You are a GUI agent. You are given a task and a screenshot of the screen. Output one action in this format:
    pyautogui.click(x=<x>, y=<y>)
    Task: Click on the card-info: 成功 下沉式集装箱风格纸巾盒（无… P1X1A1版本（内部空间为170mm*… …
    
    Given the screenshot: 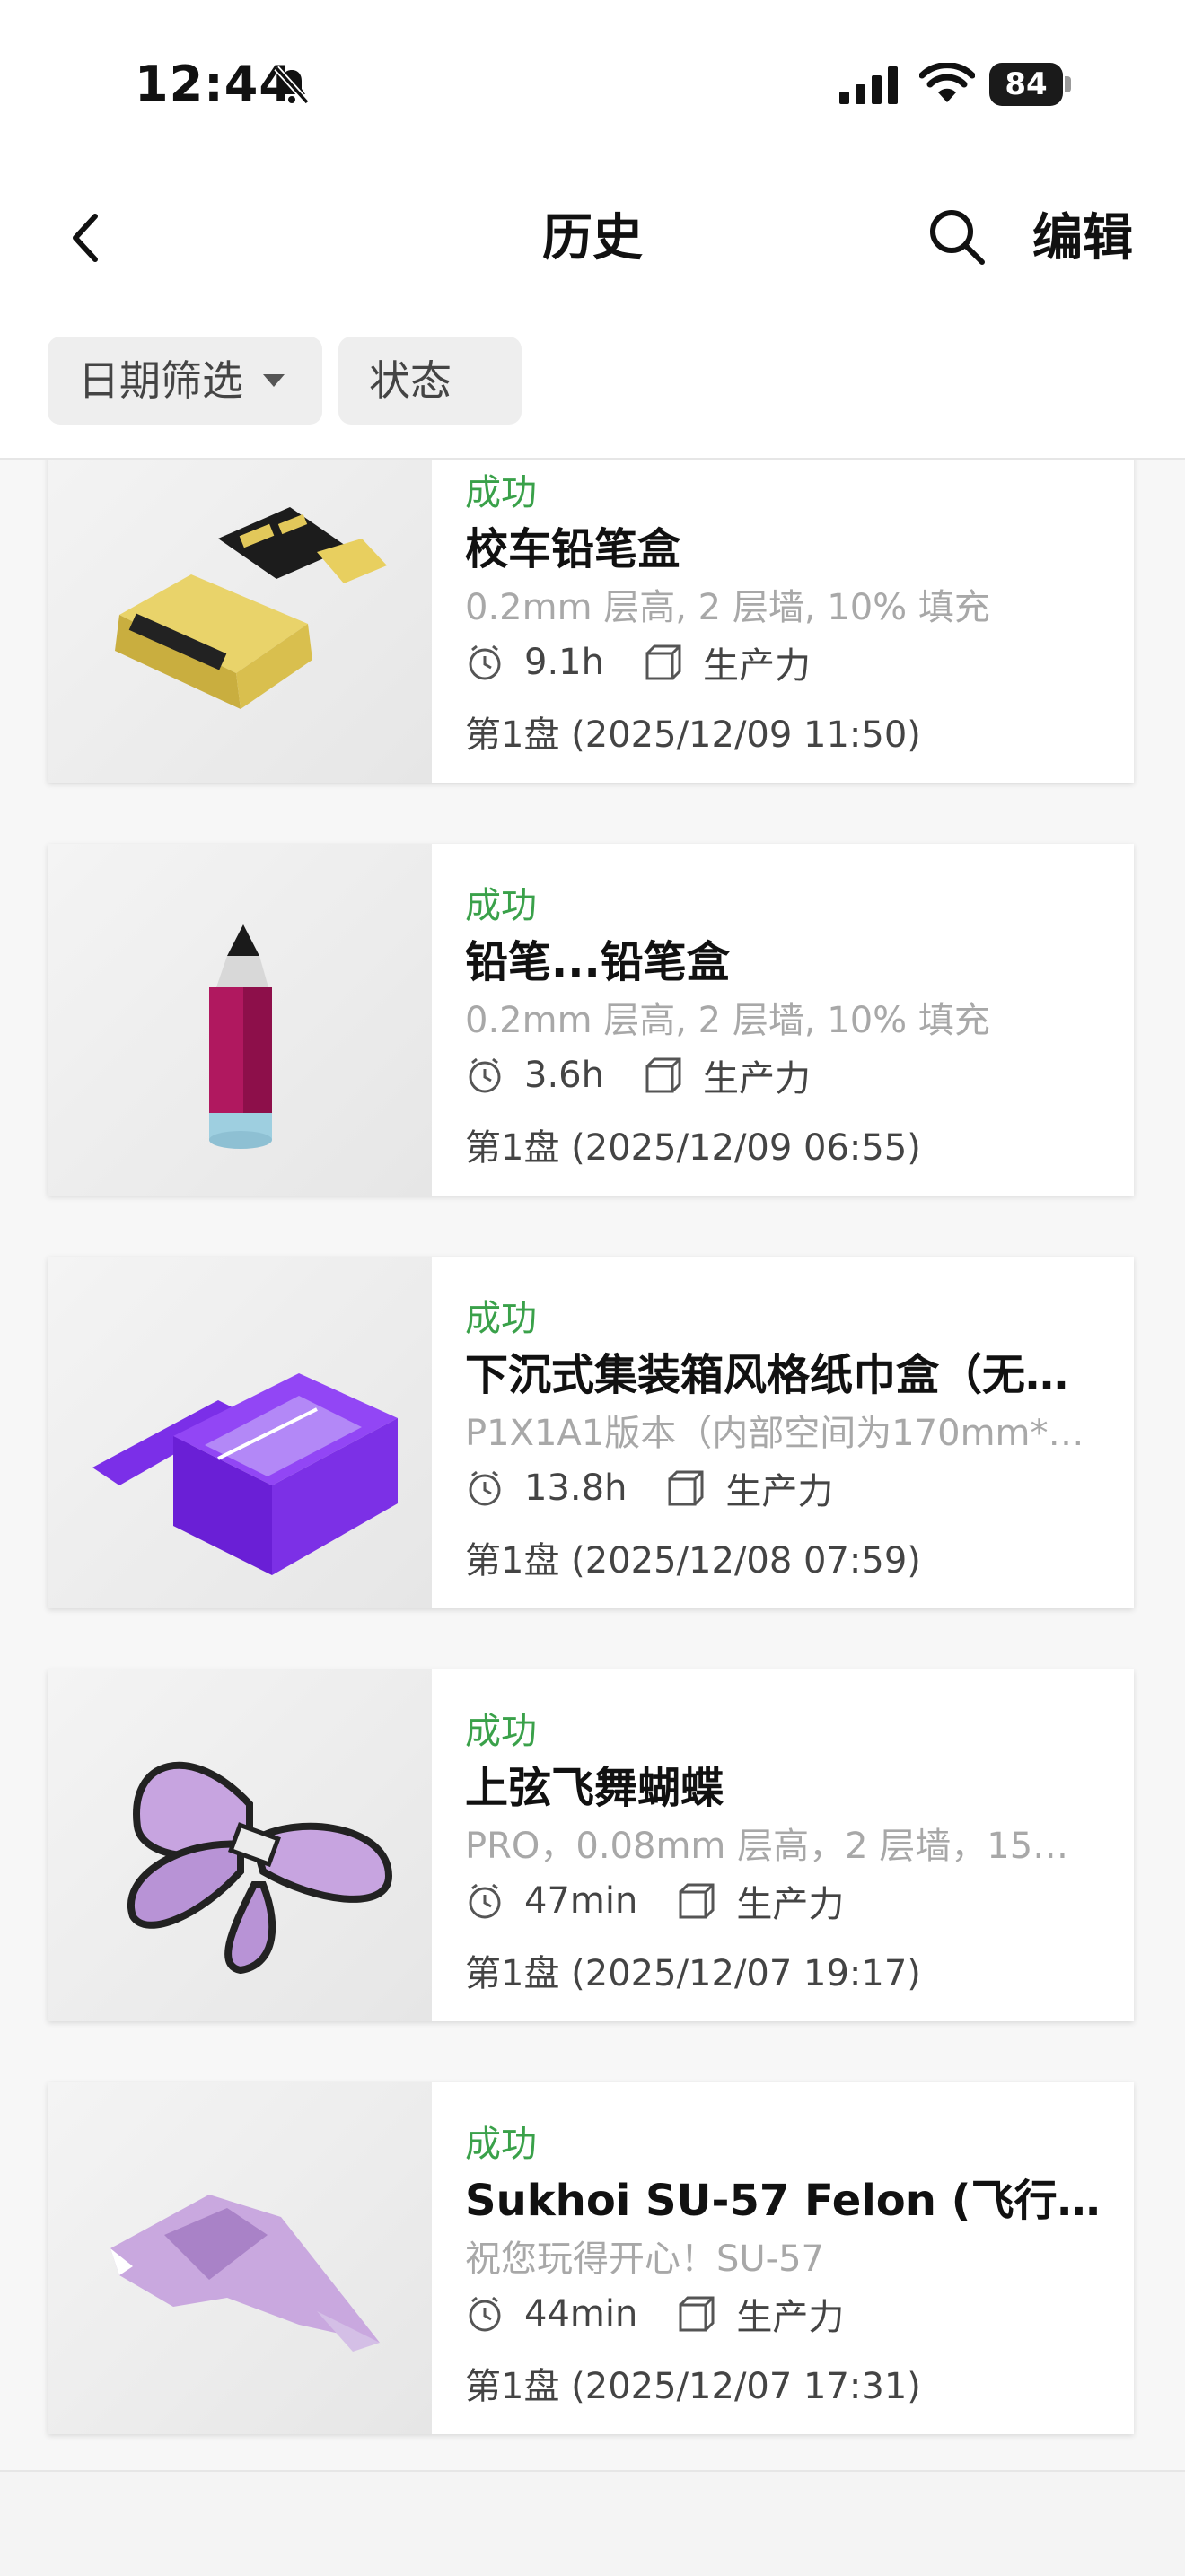 What is the action you would take?
    pyautogui.click(x=788, y=1432)
    